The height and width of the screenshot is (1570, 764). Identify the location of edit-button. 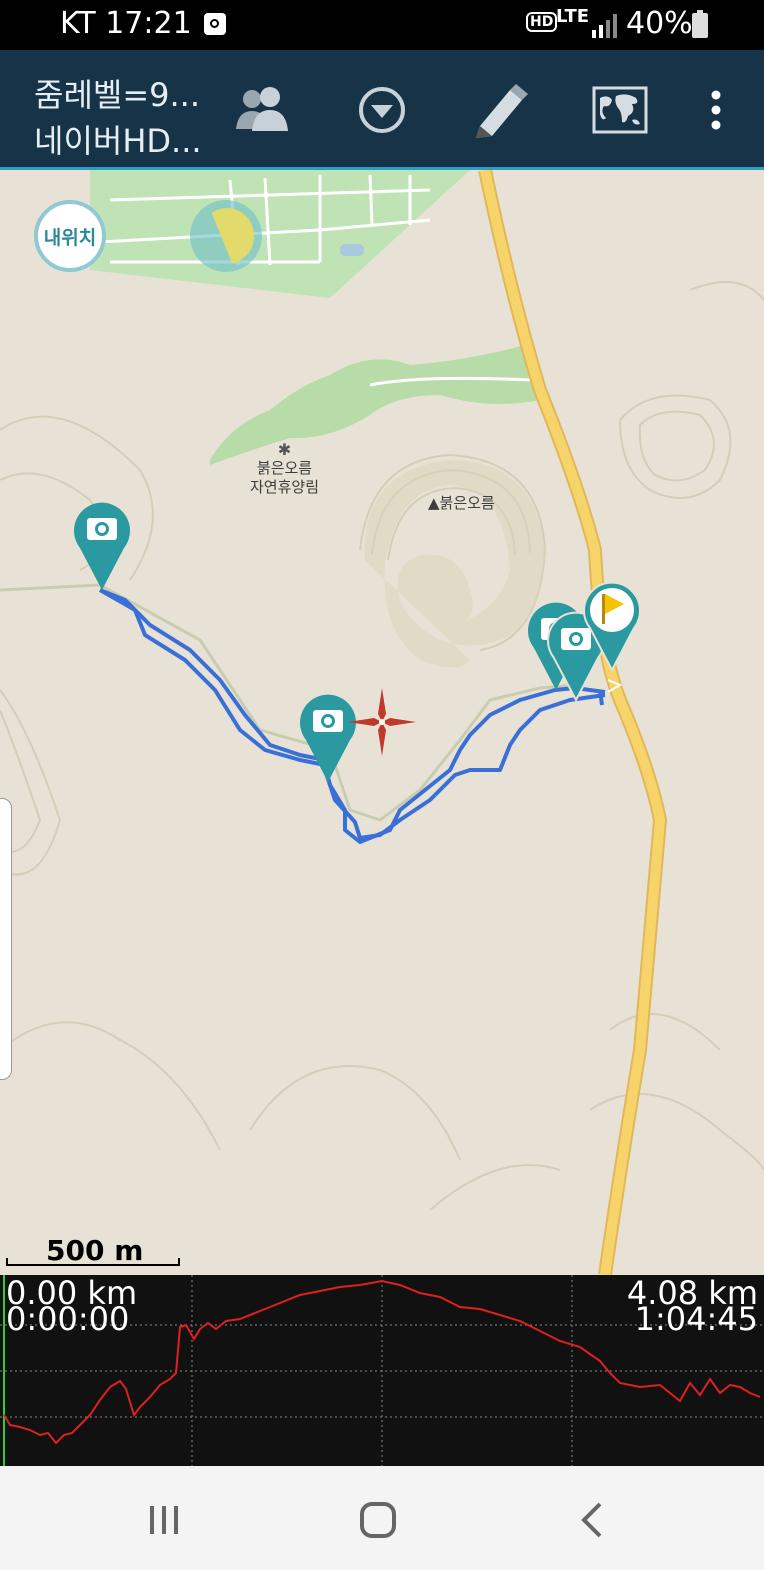
(500, 110).